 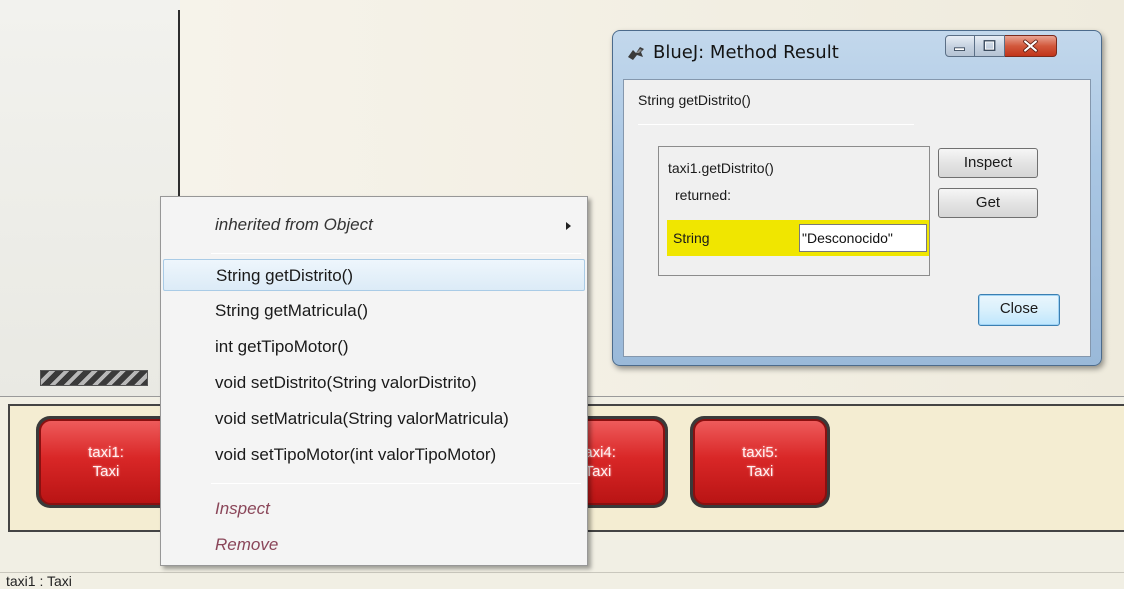 I want to click on menu-item-get-distrito: String getDistrito(), so click(x=374, y=275).